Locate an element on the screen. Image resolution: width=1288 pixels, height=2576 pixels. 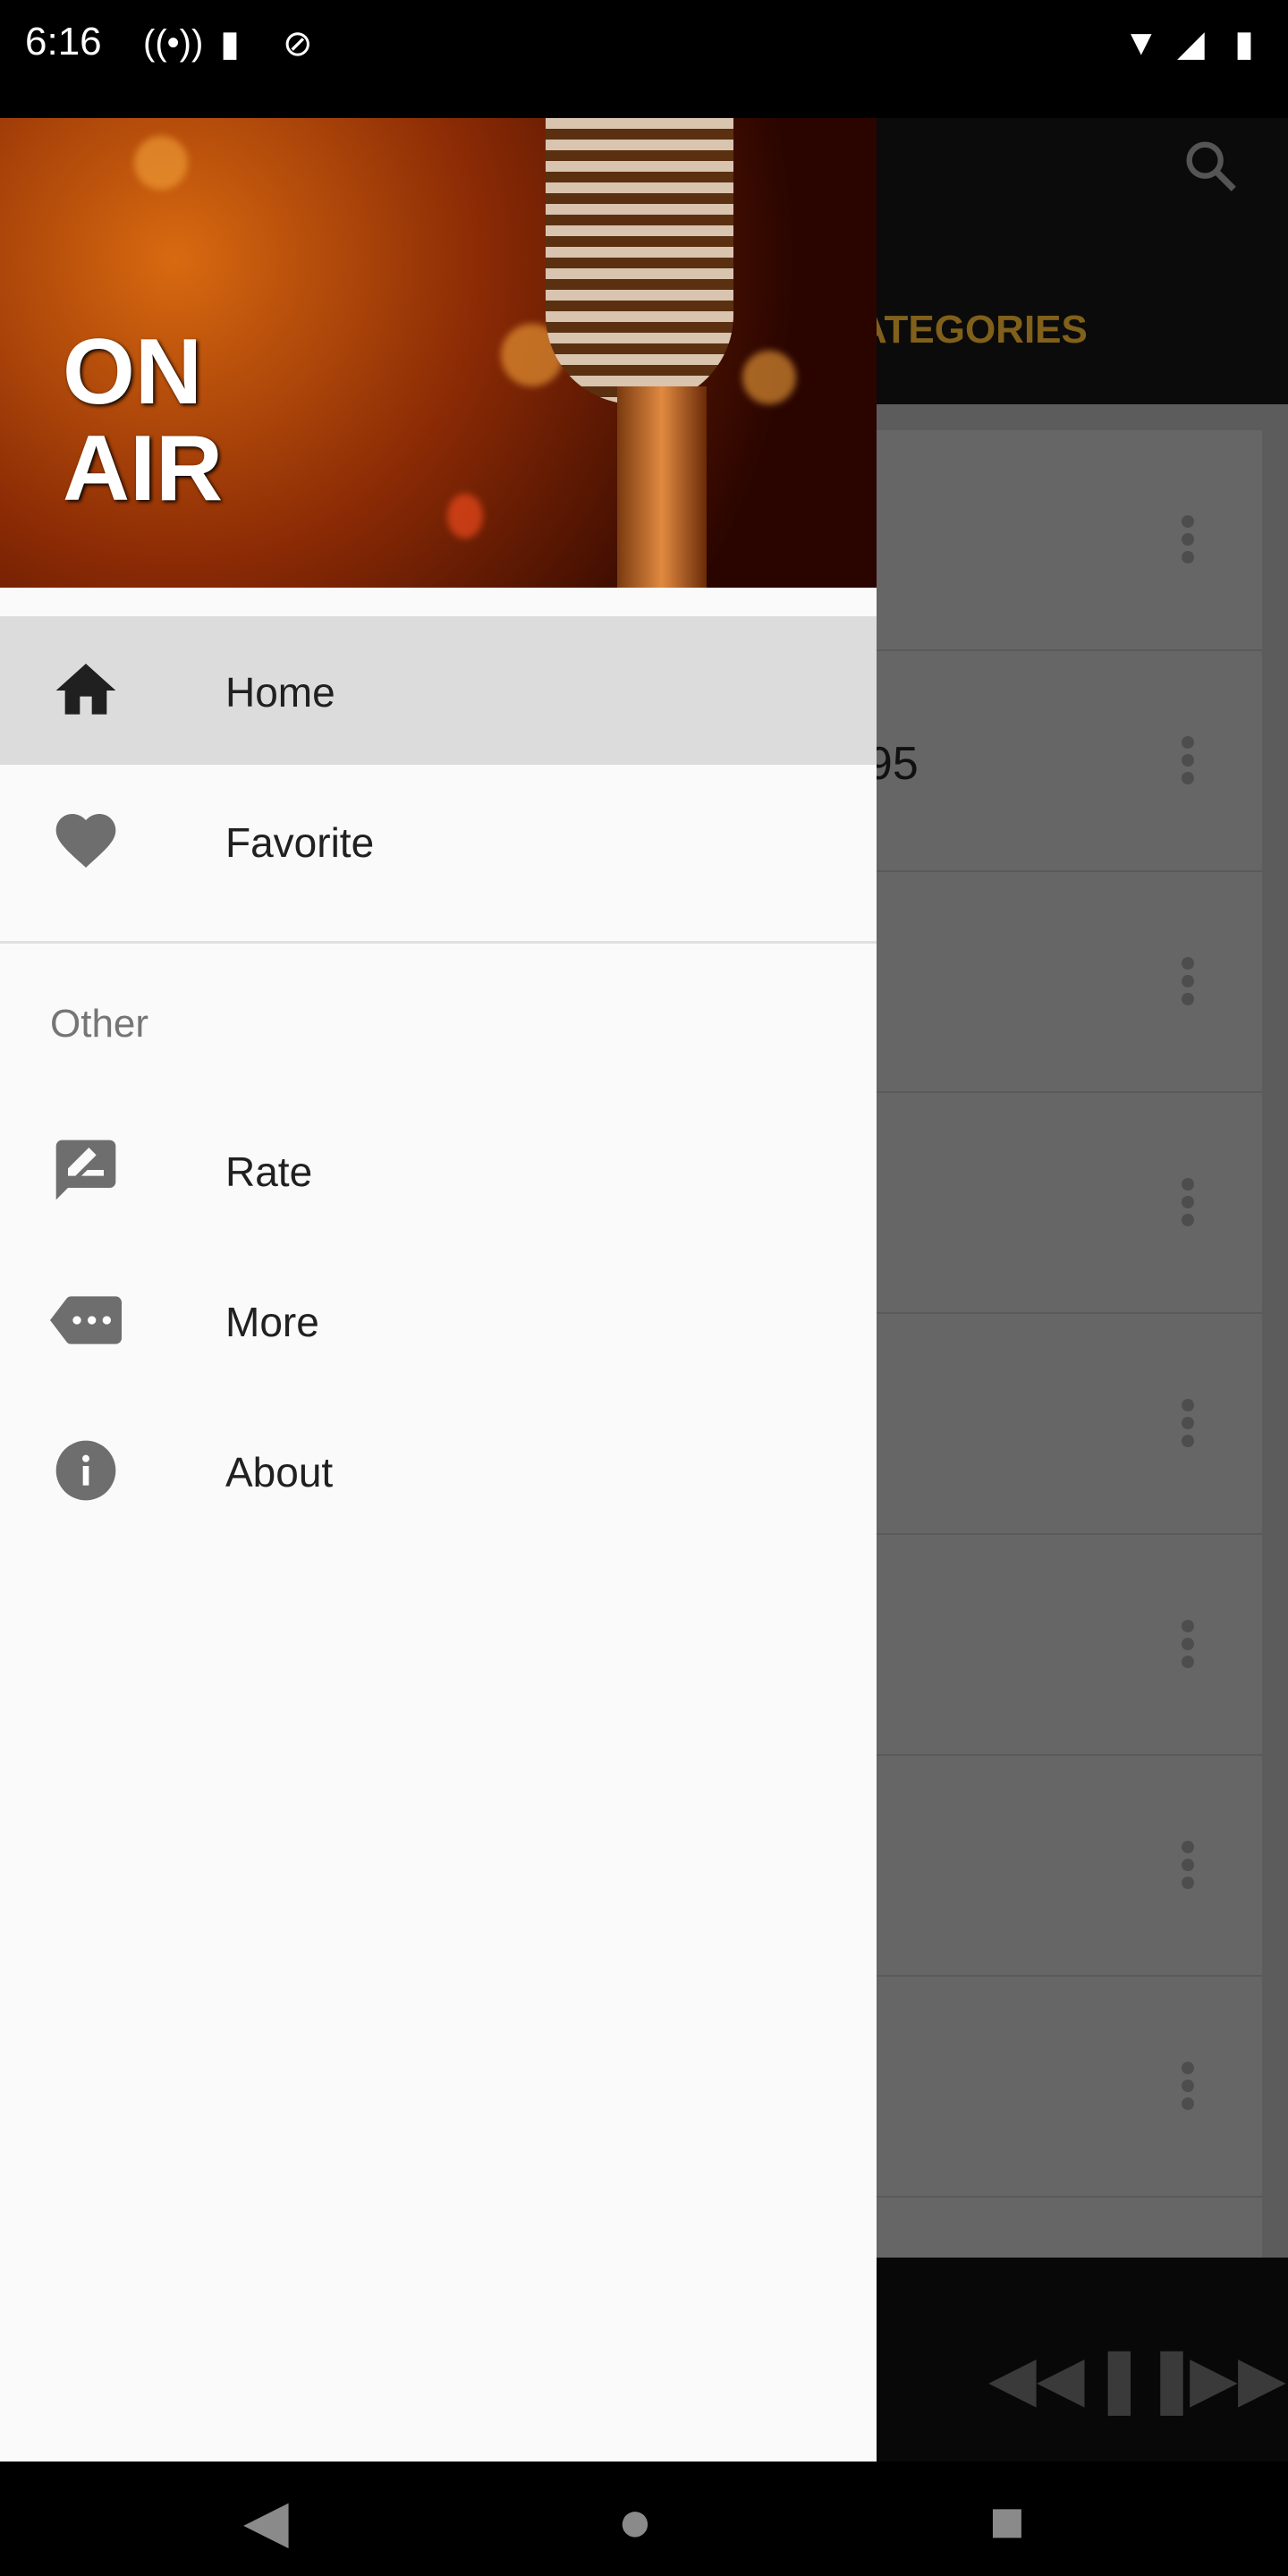
back-icon: ◀ is located at coordinates (266, 2521).